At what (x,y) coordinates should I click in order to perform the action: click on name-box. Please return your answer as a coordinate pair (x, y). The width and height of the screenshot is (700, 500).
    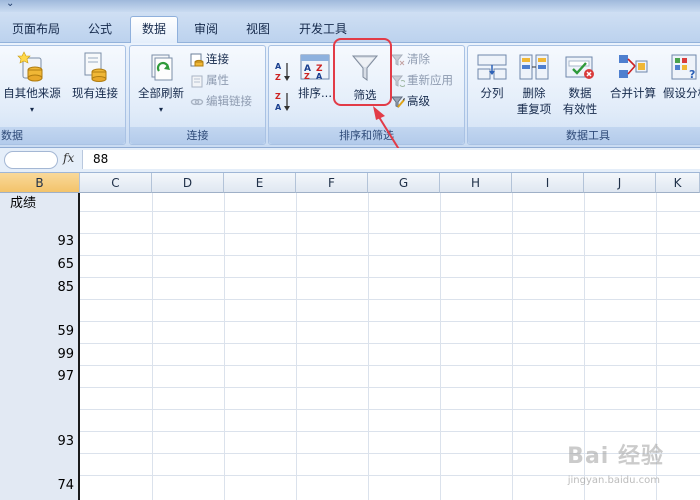
    Looking at the image, I should click on (31, 160).